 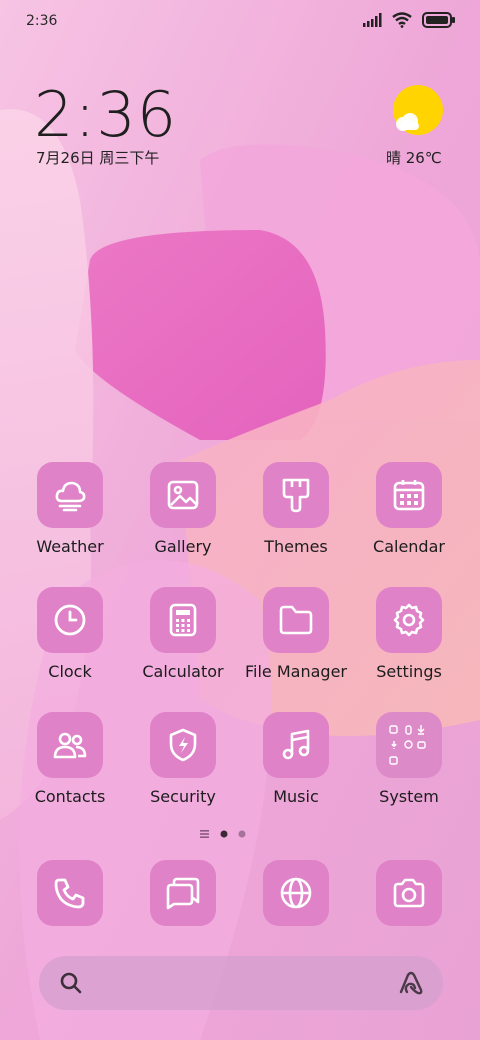 What do you see at coordinates (372, 20) in the screenshot?
I see `signal-icon` at bounding box center [372, 20].